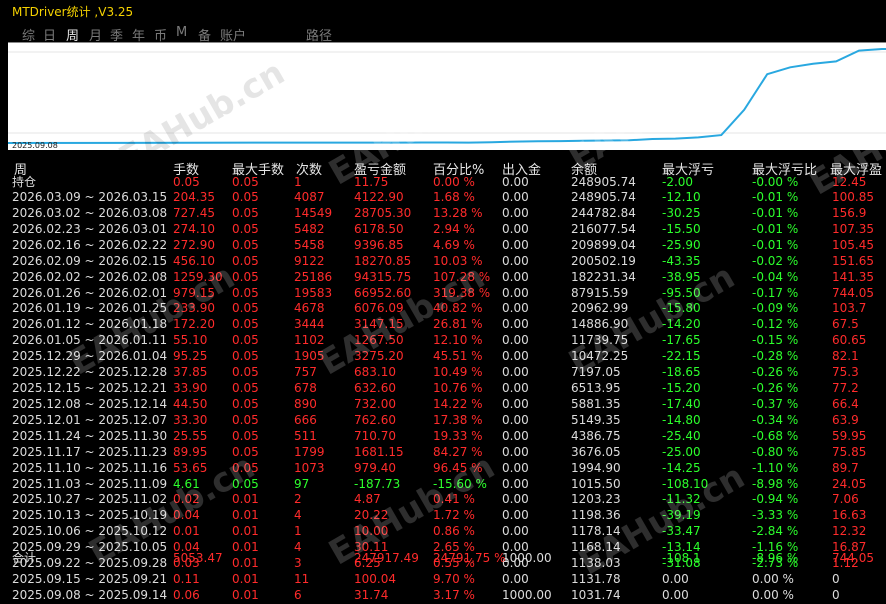 The height and width of the screenshot is (604, 886). I want to click on cell-max-float-profit: 60.65, so click(849, 340).